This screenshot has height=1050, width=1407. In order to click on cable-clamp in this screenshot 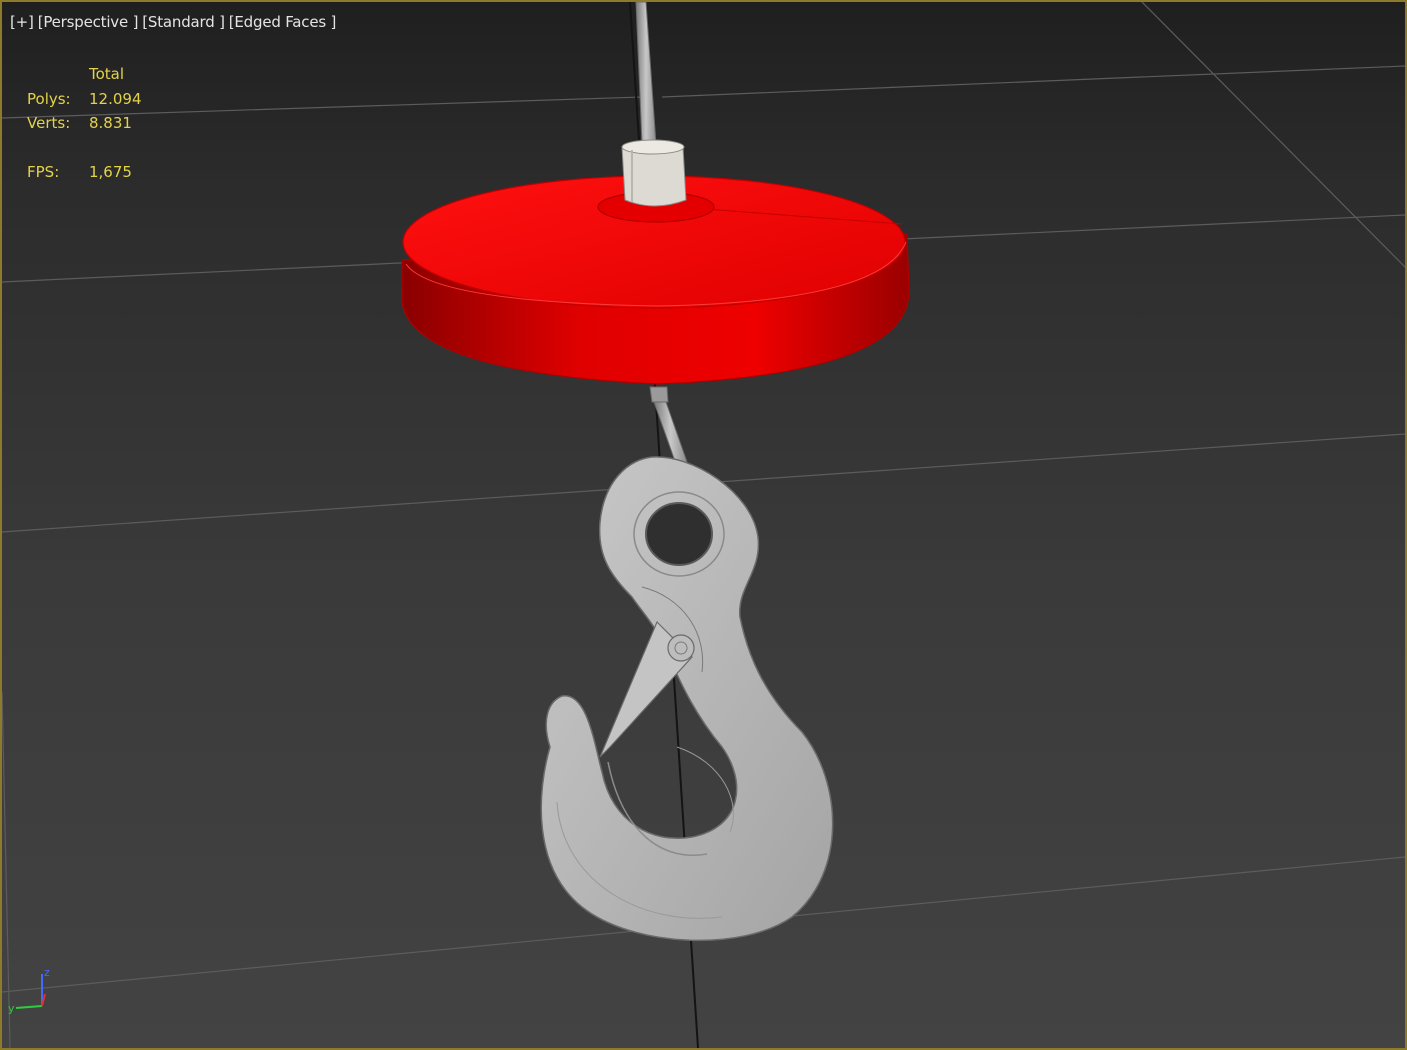, I will do `click(654, 173)`.